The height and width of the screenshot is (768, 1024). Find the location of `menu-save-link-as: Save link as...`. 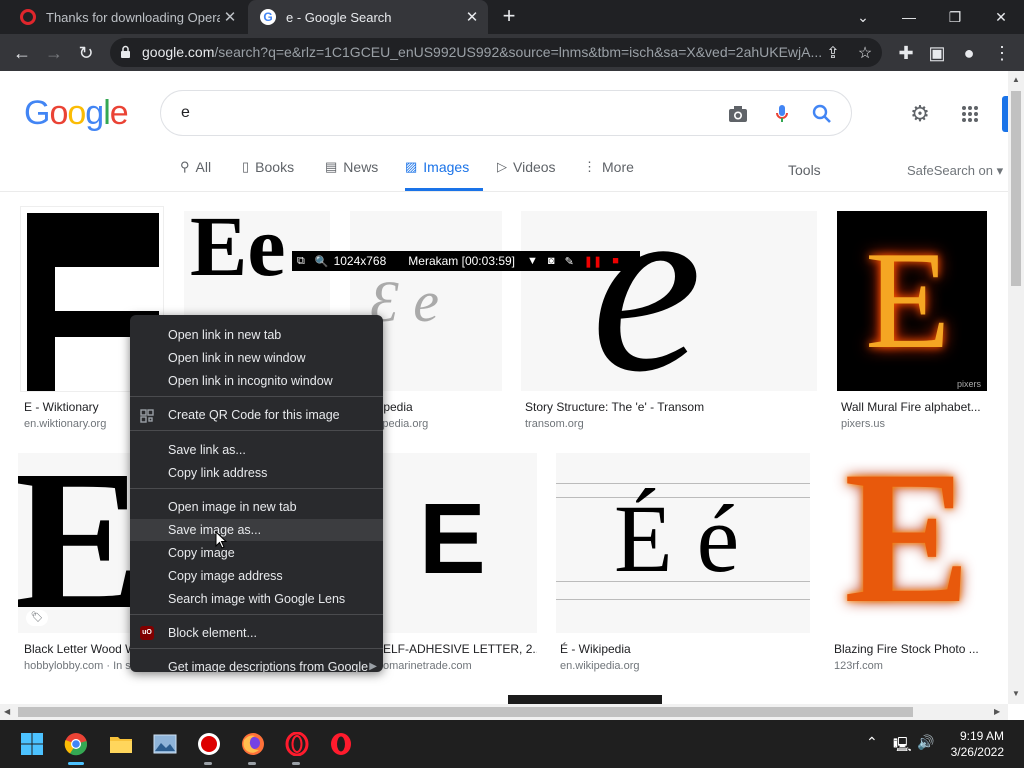

menu-save-link-as: Save link as... is located at coordinates (256, 450).